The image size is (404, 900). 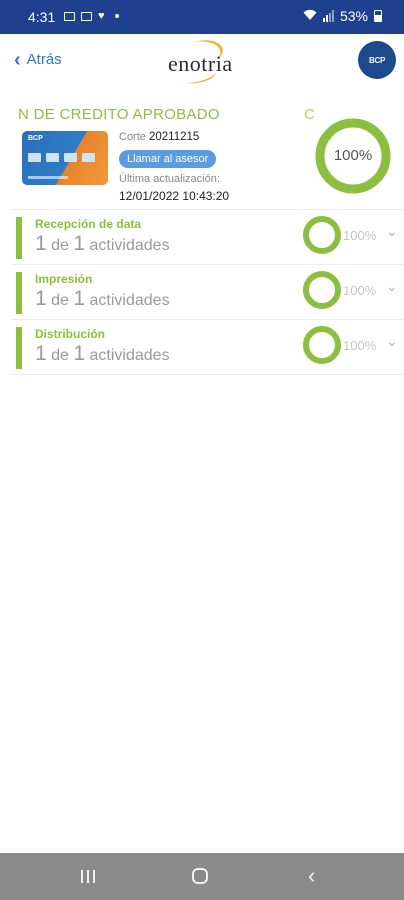 What do you see at coordinates (88, 224) in the screenshot?
I see `stage-title: Recepción de data` at bounding box center [88, 224].